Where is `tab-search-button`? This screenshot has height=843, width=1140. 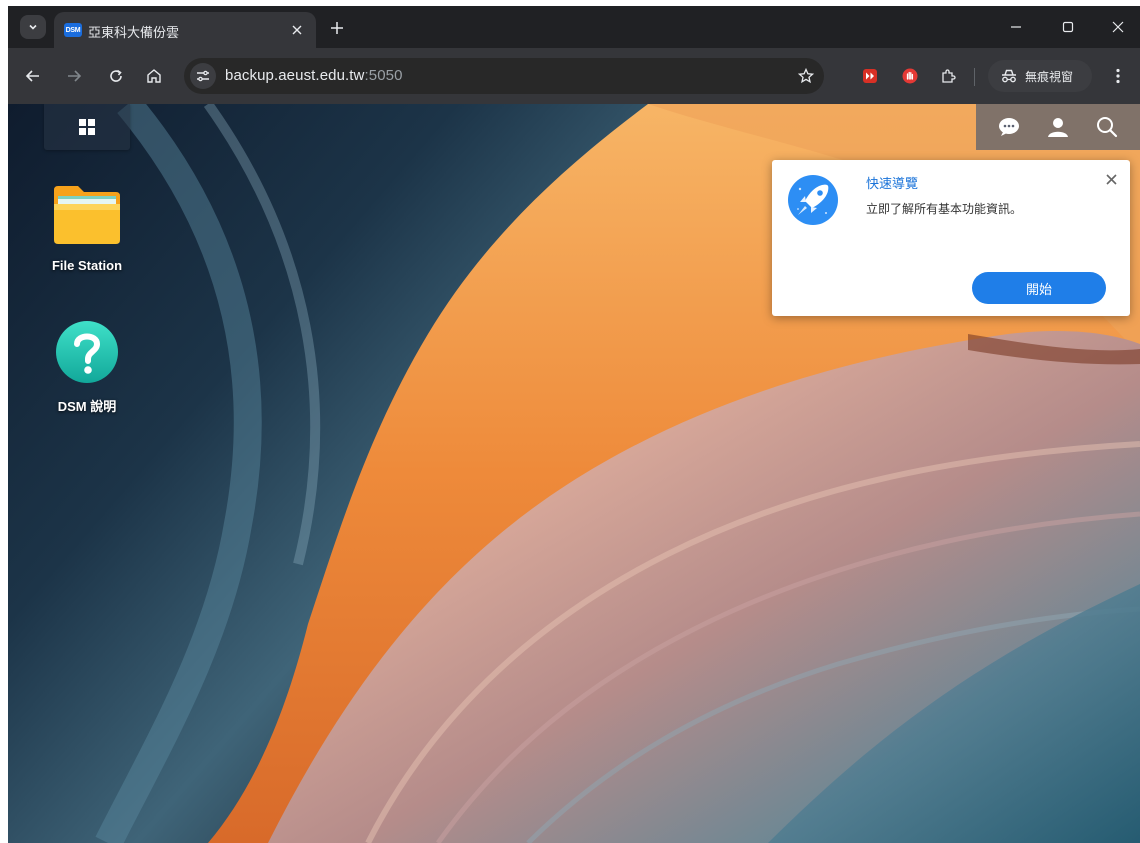
tab-search-button is located at coordinates (33, 27).